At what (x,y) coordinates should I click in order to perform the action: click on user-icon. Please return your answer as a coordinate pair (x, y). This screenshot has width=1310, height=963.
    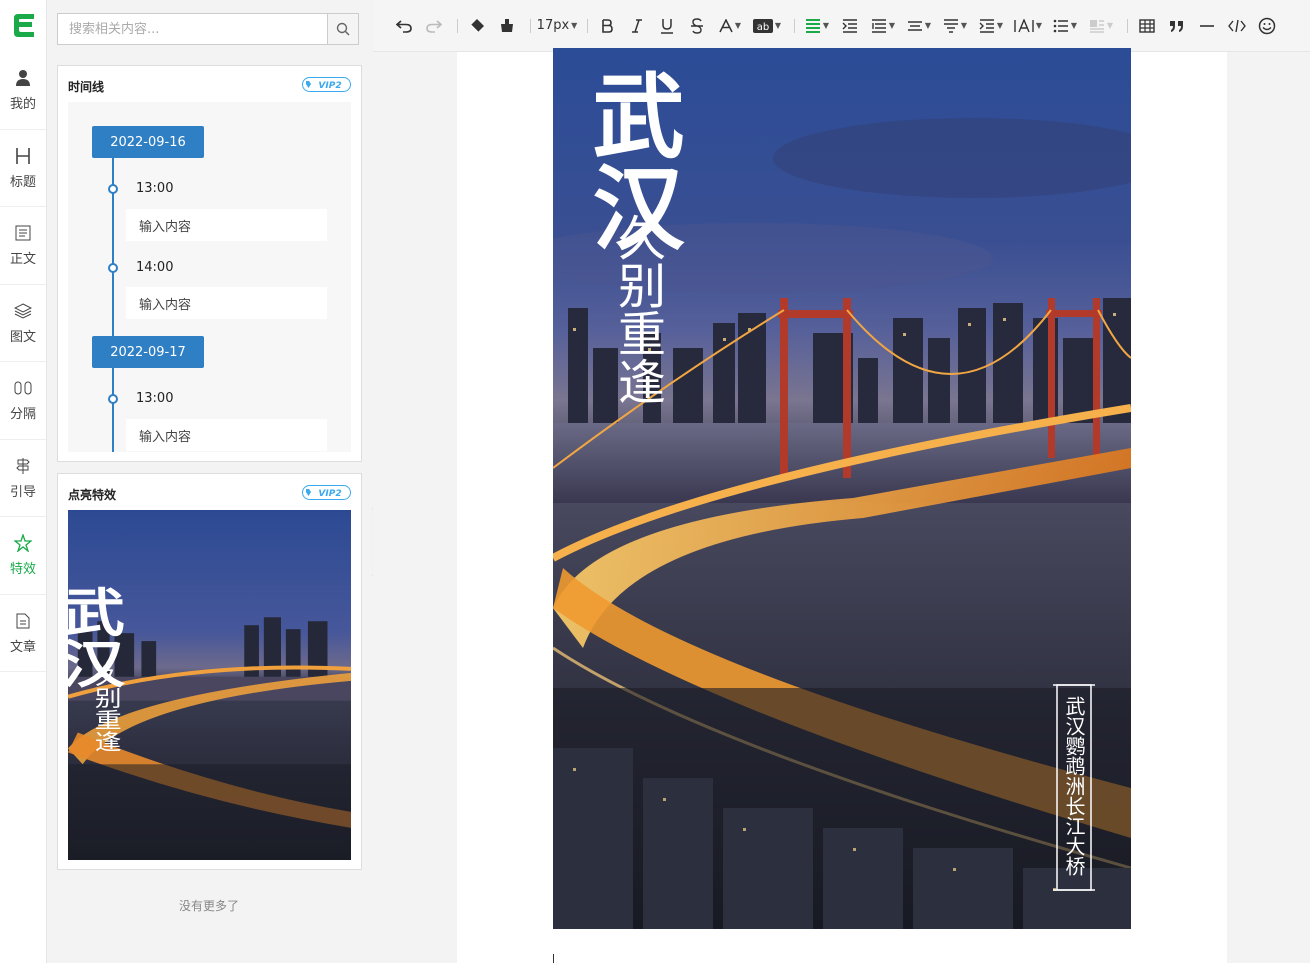
    Looking at the image, I should click on (23, 78).